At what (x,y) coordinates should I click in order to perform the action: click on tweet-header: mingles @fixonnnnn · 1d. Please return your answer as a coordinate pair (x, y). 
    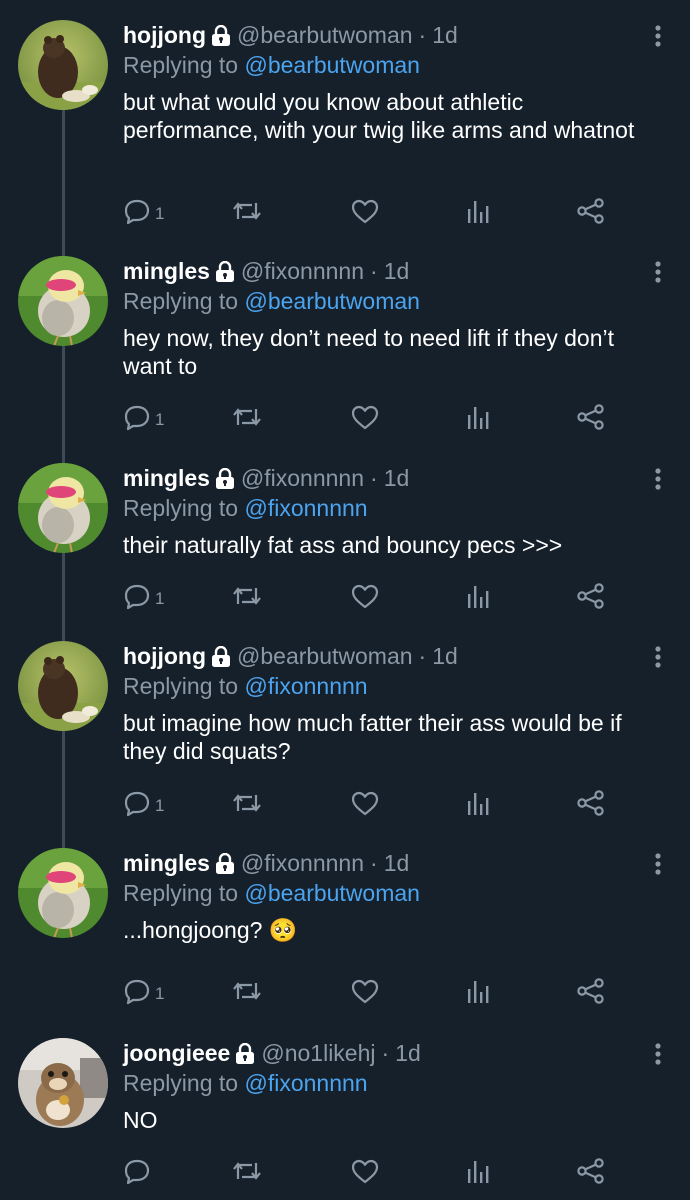
    Looking at the image, I should click on (391, 271).